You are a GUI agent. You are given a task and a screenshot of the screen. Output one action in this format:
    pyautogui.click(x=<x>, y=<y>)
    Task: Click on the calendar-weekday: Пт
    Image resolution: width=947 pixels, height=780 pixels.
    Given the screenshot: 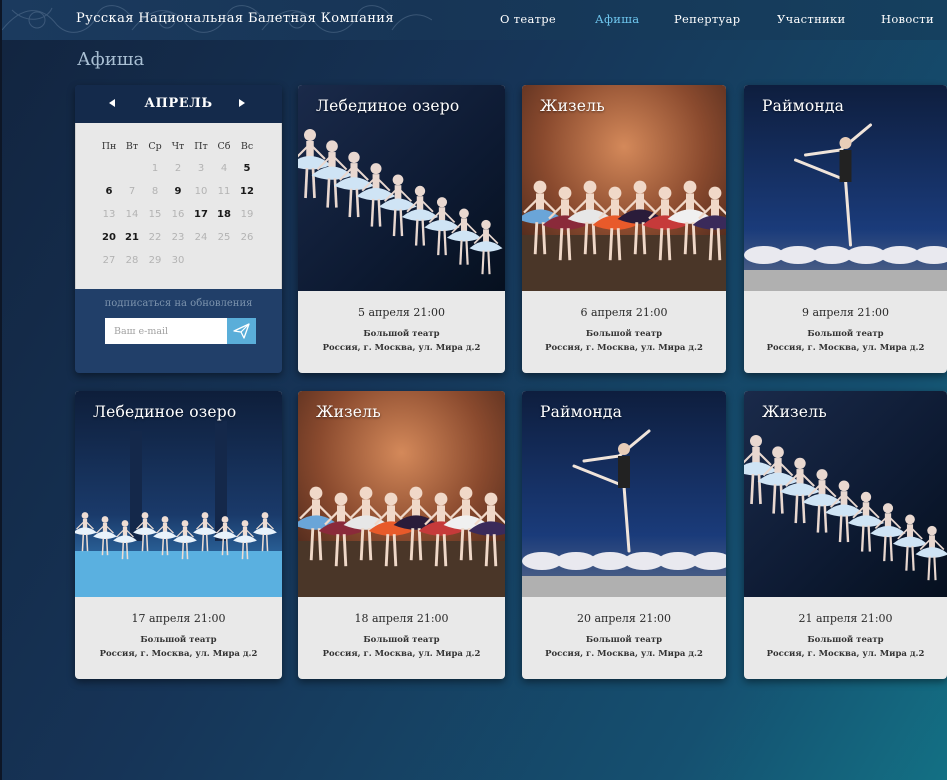 What is the action you would take?
    pyautogui.click(x=201, y=146)
    